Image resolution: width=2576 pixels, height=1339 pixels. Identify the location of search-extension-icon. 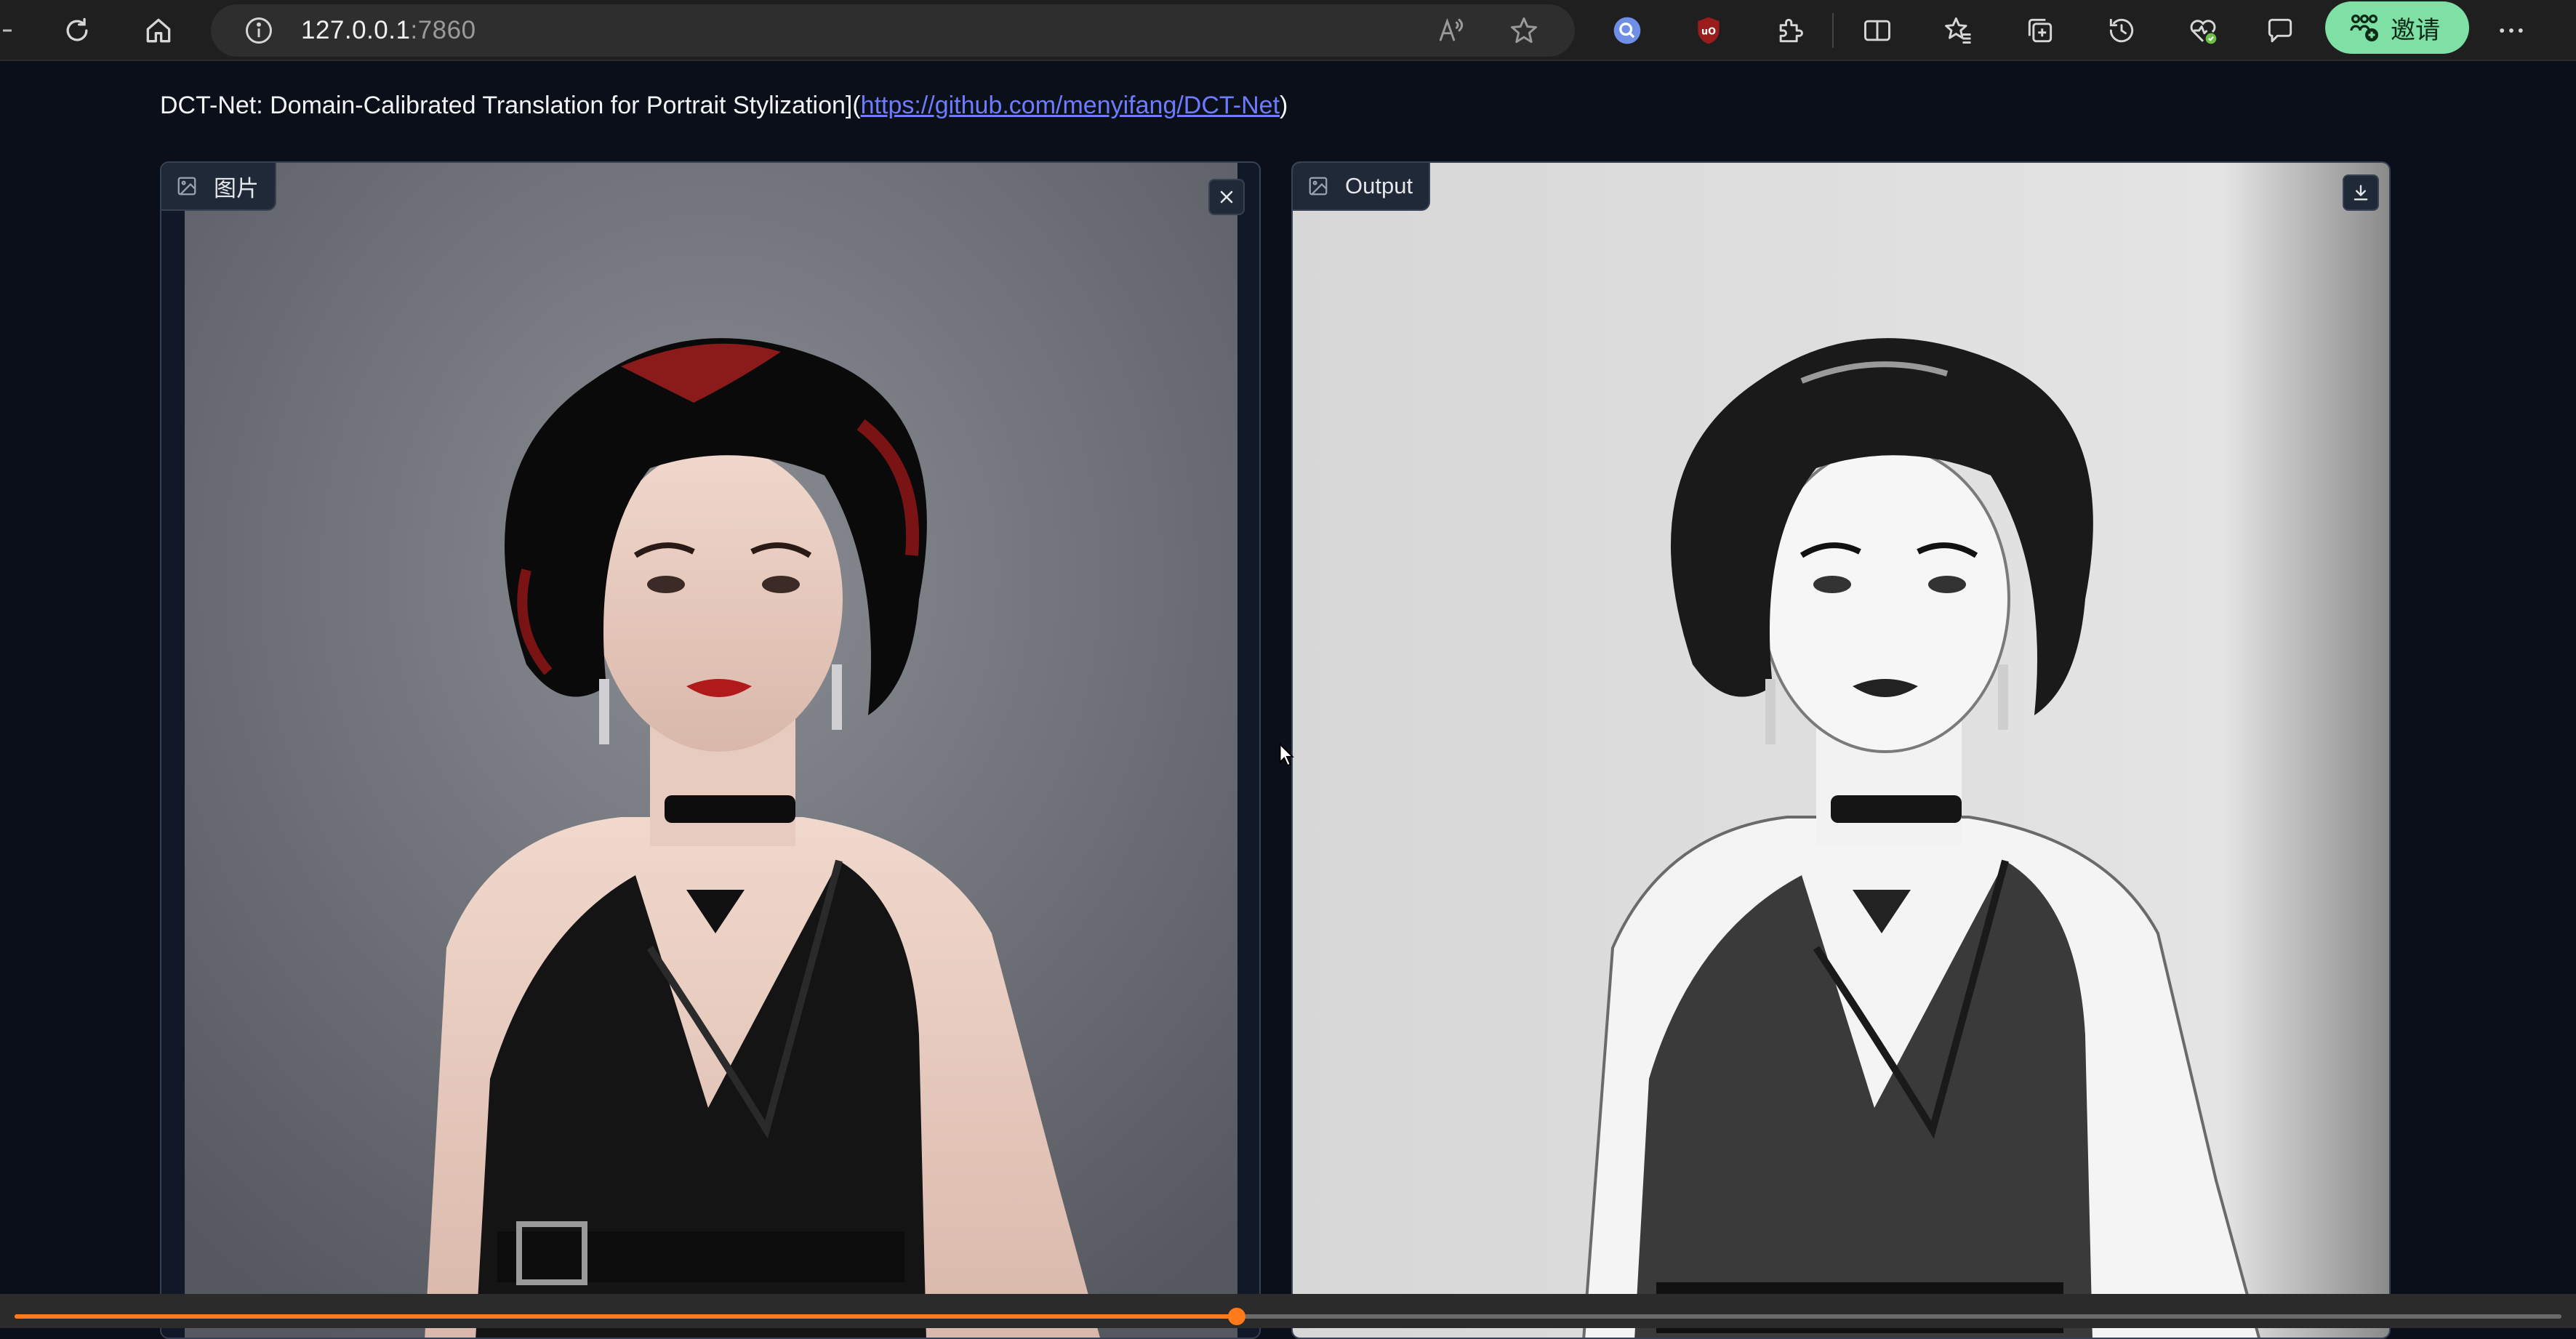
(1627, 30).